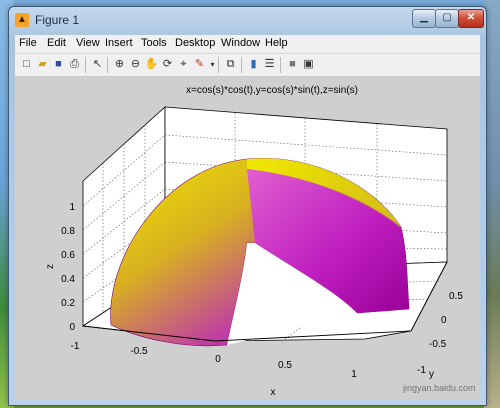 Image resolution: width=500 pixels, height=408 pixels. Describe the element at coordinates (57, 20) in the screenshot. I see `window-title: Figure 1` at that location.